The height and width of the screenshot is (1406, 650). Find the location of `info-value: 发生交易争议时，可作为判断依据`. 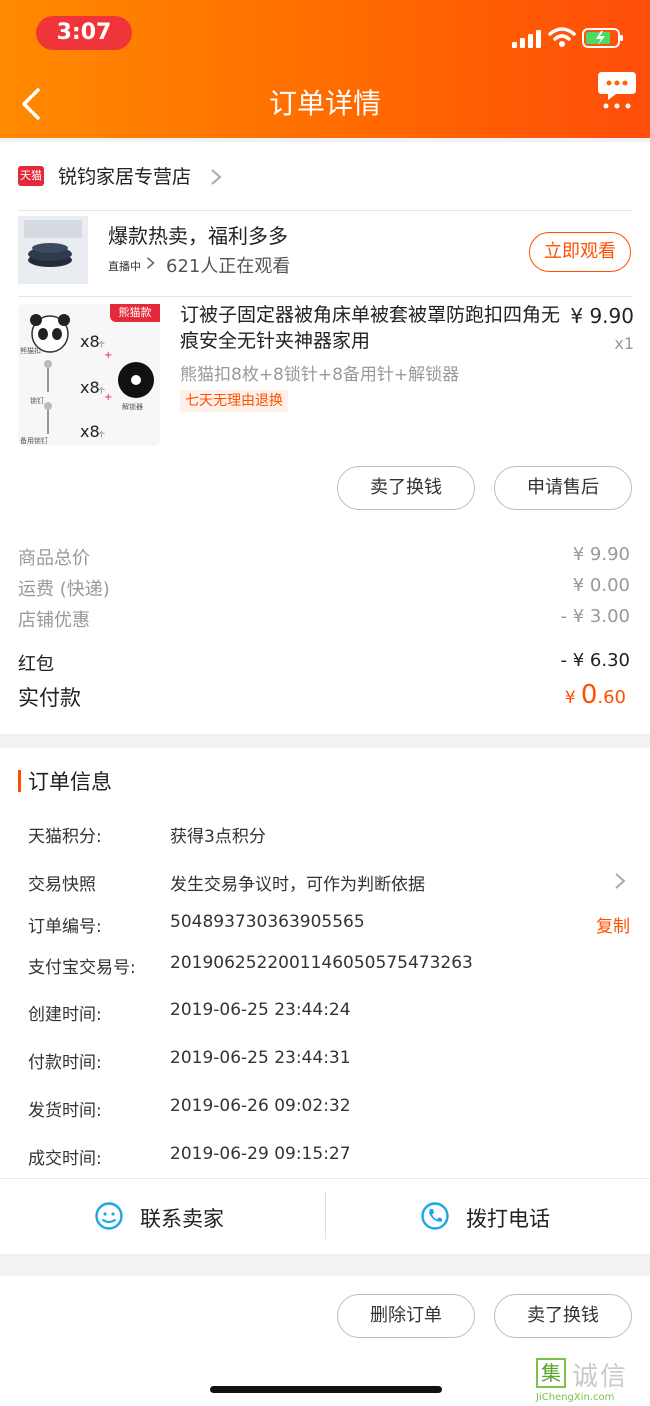

info-value: 发生交易争议时，可作为判断依据 is located at coordinates (297, 882).